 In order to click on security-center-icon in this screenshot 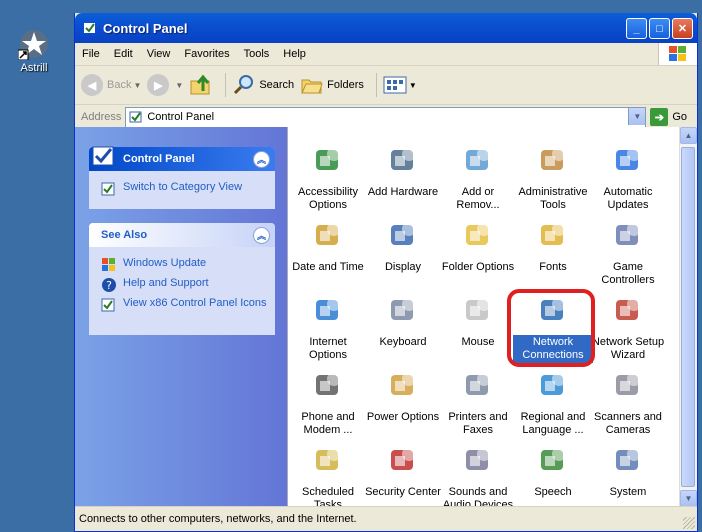, I will do `click(403, 458)`.